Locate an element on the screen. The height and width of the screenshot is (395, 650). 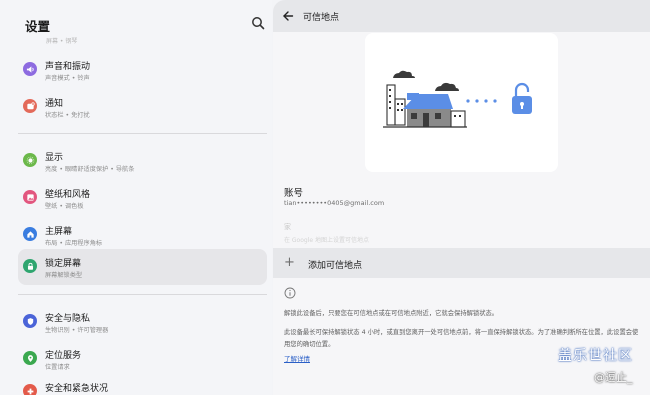
sidebar-item-label: 壁纸和风格 is located at coordinates (68, 195).